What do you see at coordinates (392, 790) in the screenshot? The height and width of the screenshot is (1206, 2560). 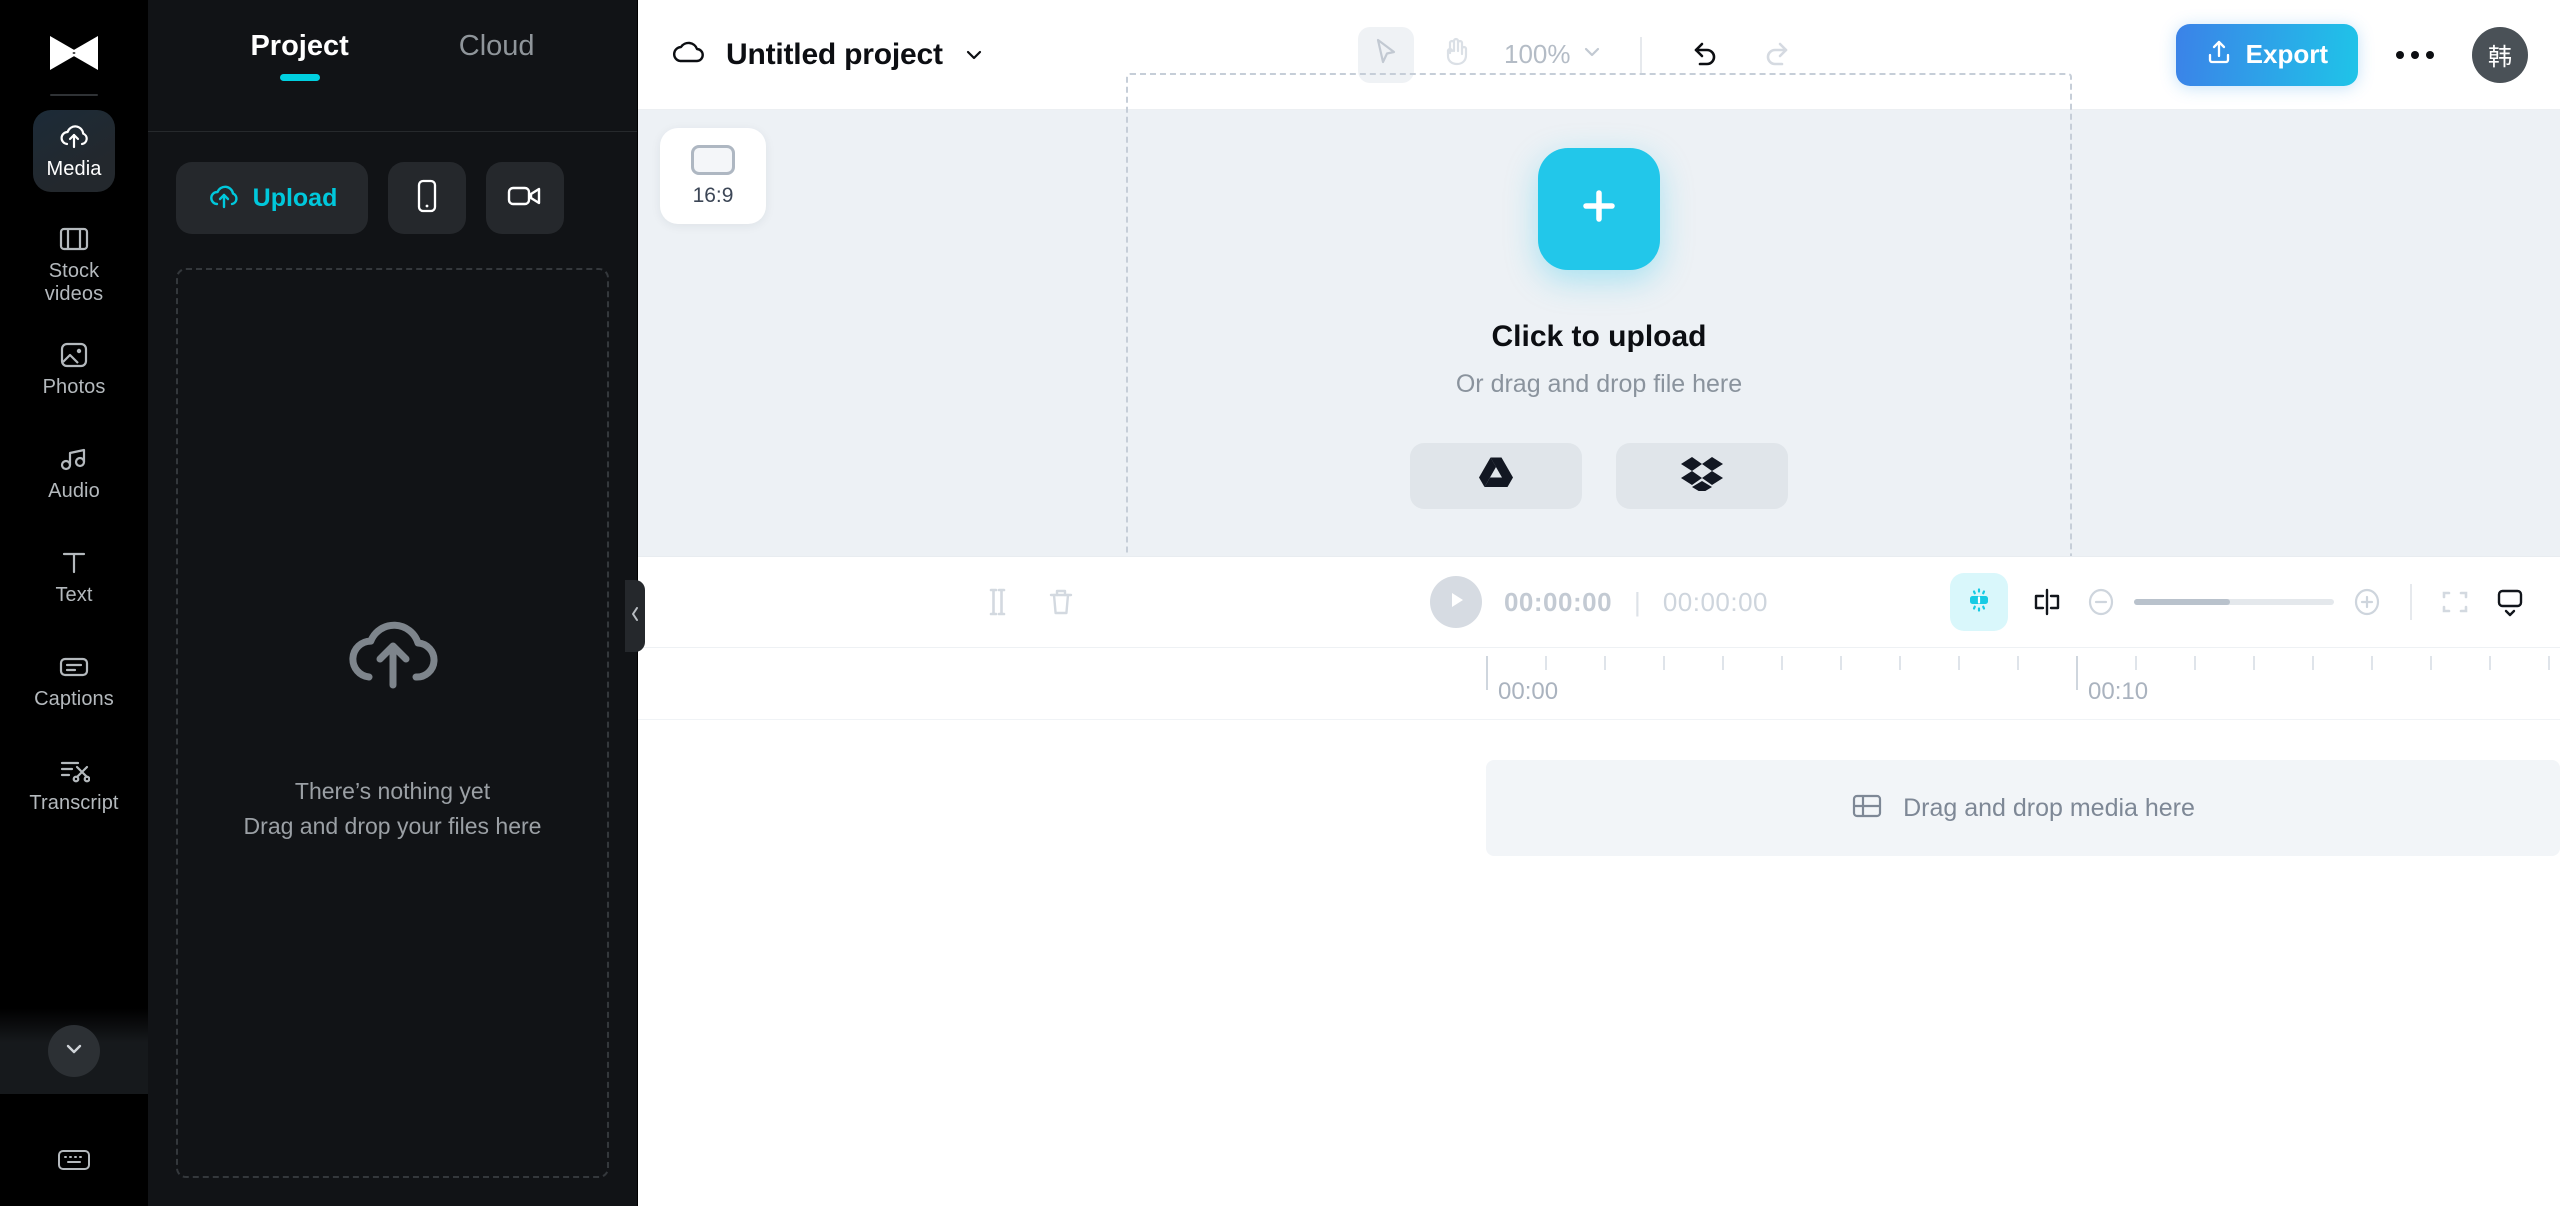 I see `panel-empty-title: There’s nothing yet` at bounding box center [392, 790].